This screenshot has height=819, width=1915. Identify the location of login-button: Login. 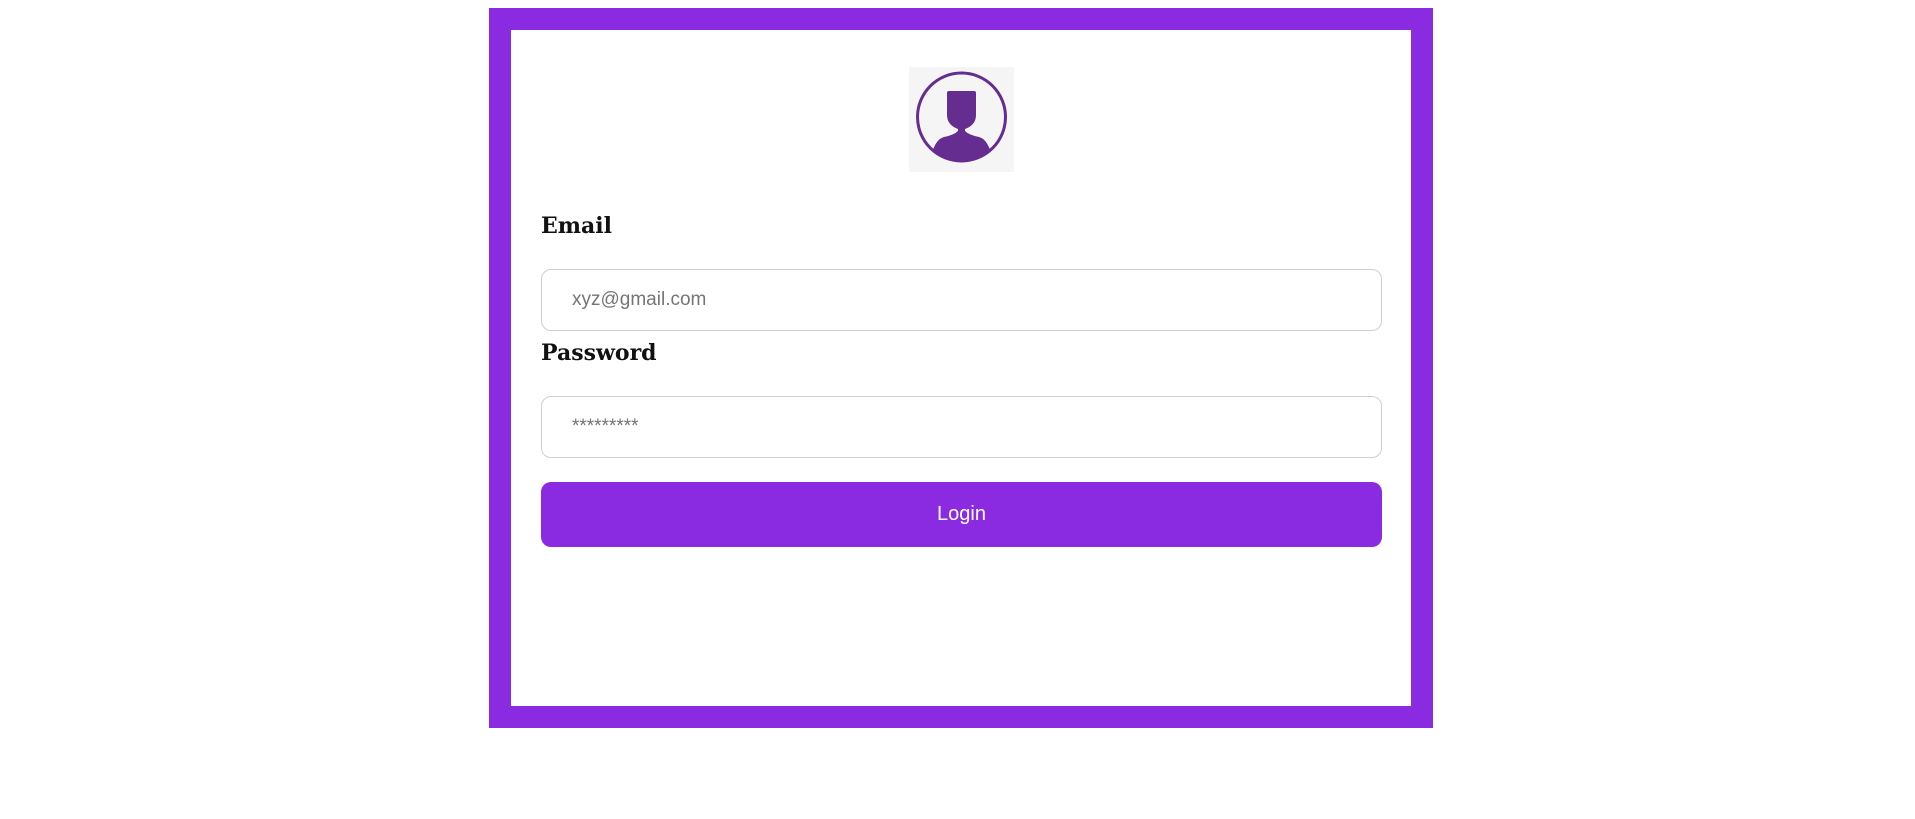
(961, 514).